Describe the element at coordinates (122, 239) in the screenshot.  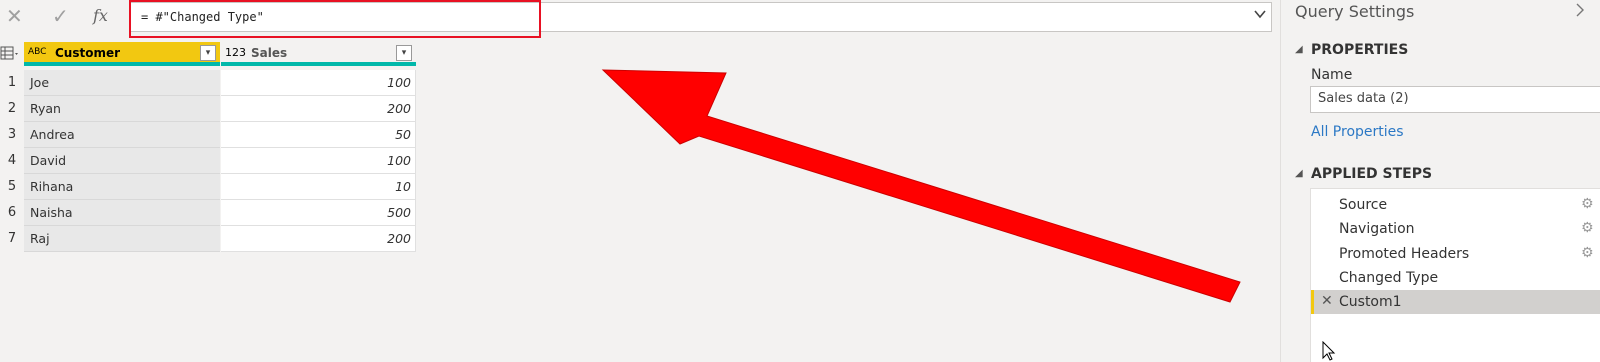
I see `customer-cell: Raj` at that location.